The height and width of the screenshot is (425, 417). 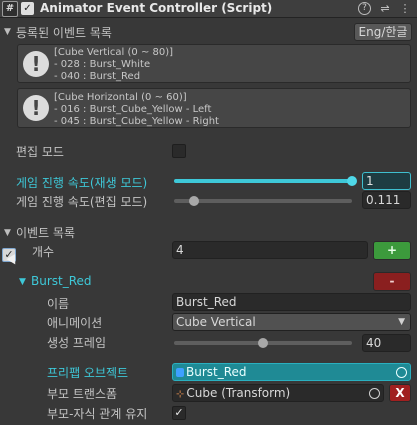 What do you see at coordinates (27, 8) in the screenshot?
I see `component-enabled-checkbox: ✓` at bounding box center [27, 8].